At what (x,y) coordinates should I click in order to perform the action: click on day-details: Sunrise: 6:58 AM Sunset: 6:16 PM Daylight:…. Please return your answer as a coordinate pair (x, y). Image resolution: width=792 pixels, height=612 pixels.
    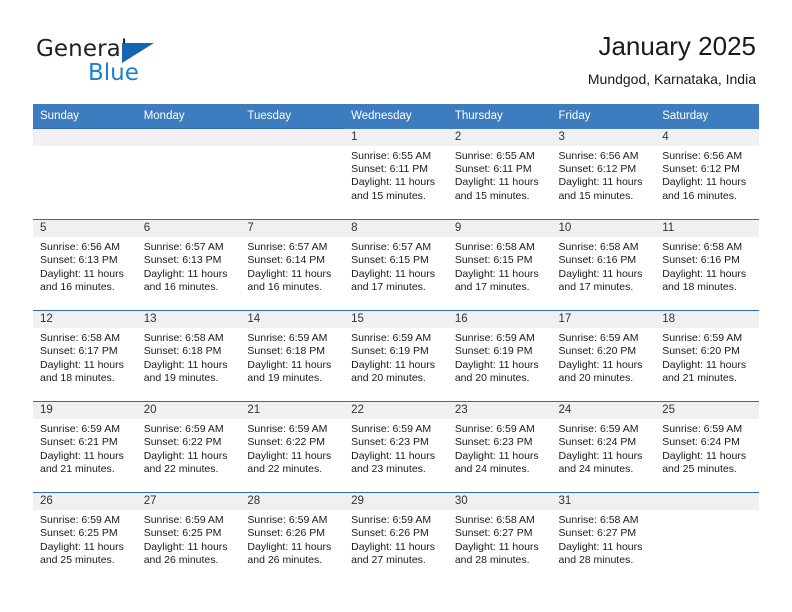
    Looking at the image, I should click on (707, 266).